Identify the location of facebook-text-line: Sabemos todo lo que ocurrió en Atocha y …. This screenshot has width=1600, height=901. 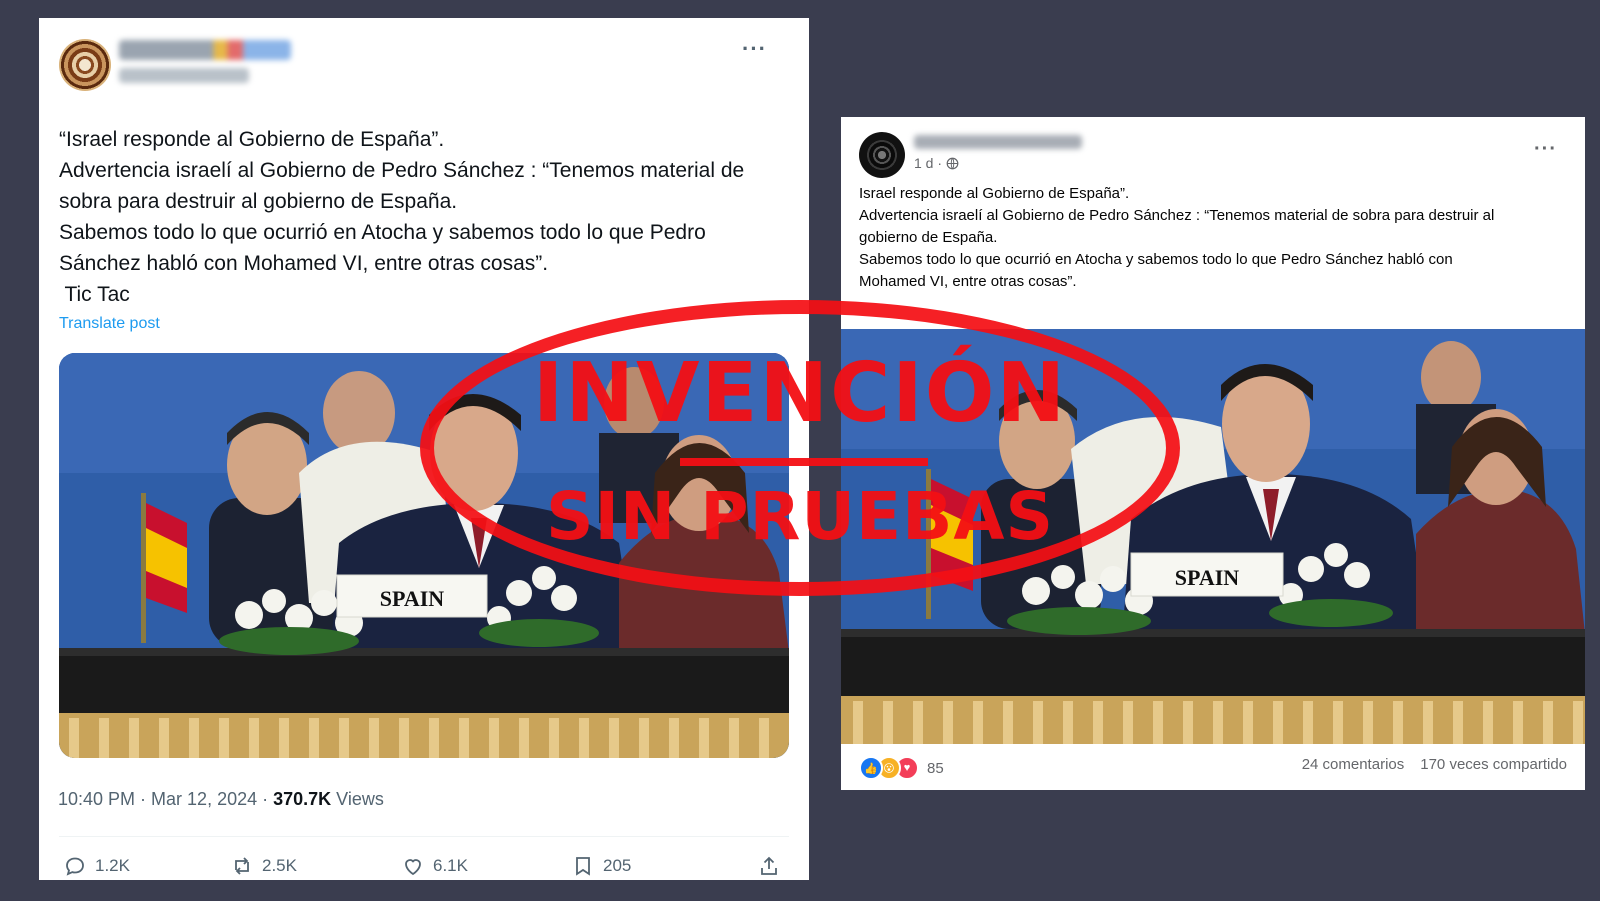
(1156, 259).